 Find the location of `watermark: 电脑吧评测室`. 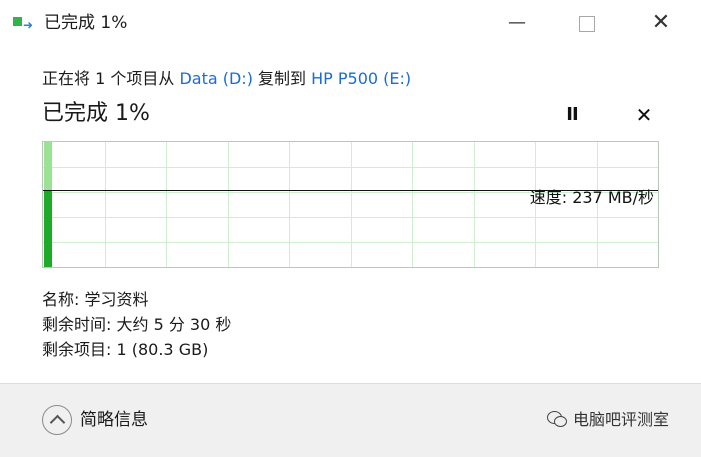

watermark: 电脑吧评测室 is located at coordinates (608, 420).